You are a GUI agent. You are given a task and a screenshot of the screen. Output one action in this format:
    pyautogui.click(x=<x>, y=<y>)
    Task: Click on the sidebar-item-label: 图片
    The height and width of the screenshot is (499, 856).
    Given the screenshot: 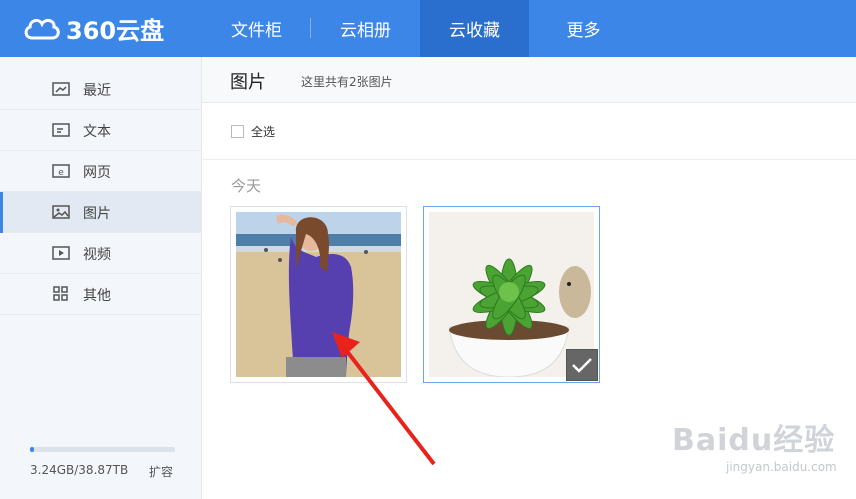 What is the action you would take?
    pyautogui.click(x=97, y=214)
    